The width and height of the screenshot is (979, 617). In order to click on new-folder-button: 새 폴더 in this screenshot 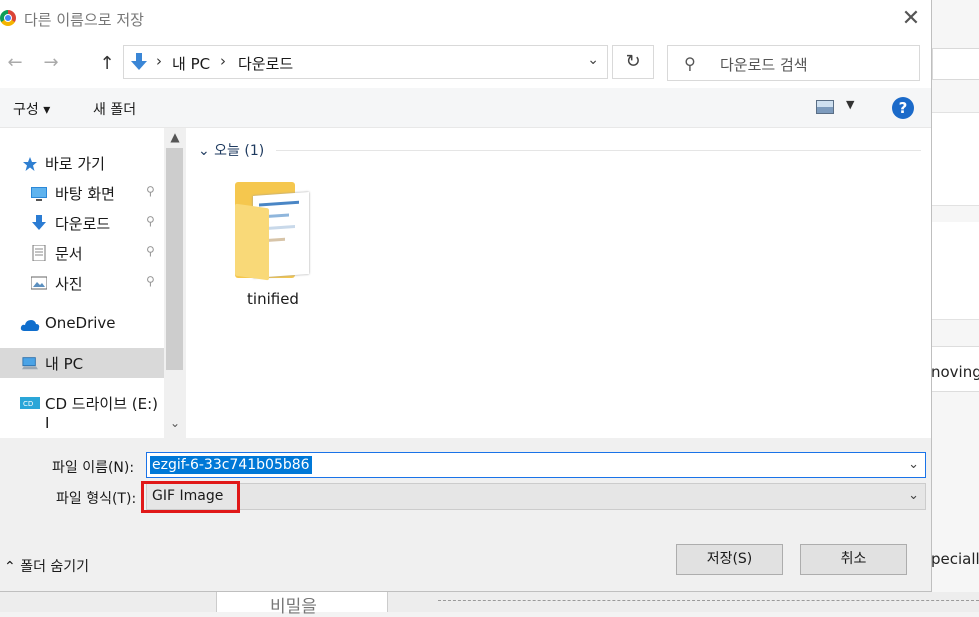, I will do `click(114, 109)`.